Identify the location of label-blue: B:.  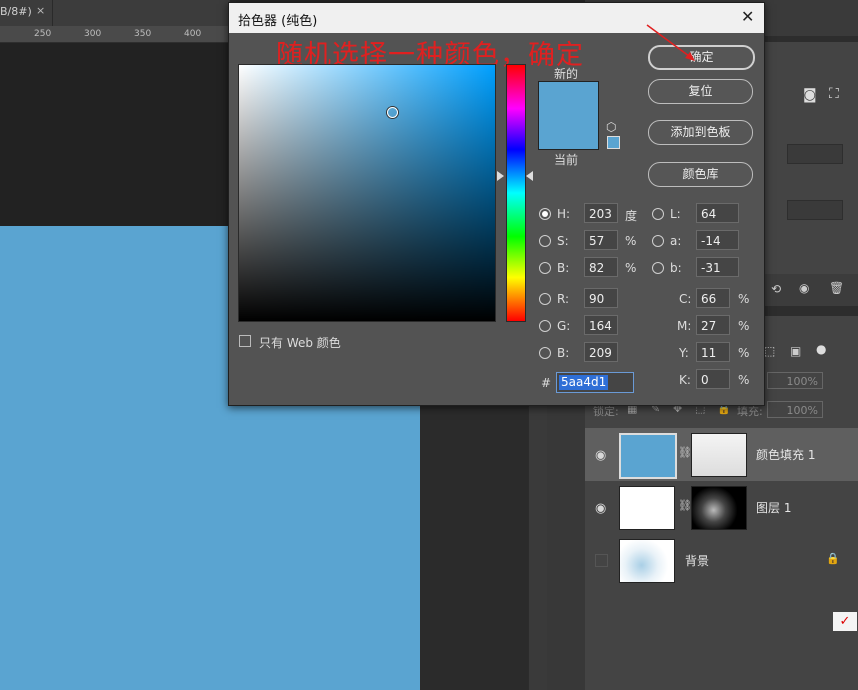
(563, 353).